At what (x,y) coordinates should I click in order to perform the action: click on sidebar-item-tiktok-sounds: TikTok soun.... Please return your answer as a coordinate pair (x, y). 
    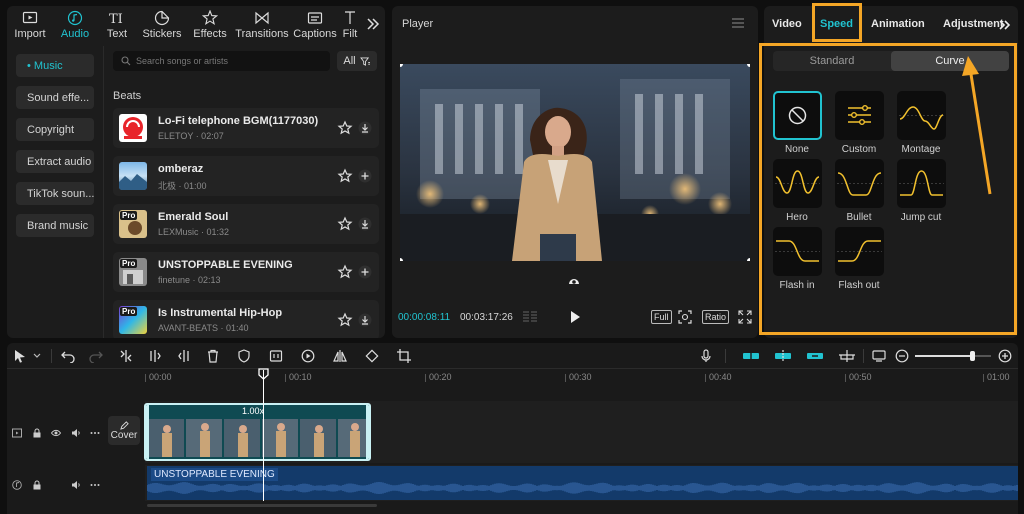
    Looking at the image, I should click on (55, 193).